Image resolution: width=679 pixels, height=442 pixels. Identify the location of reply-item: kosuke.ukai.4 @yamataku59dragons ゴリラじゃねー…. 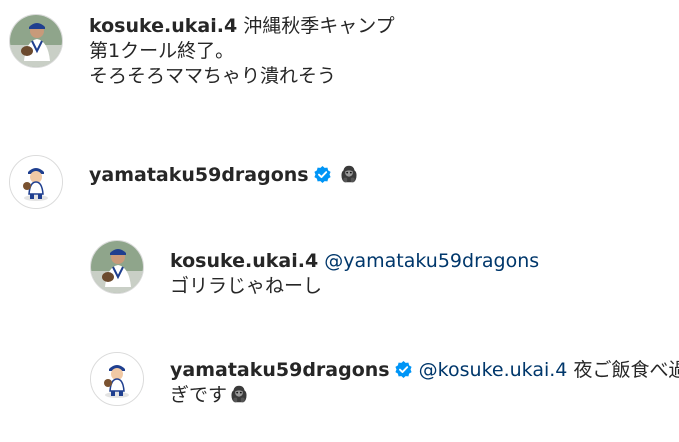
(314, 269).